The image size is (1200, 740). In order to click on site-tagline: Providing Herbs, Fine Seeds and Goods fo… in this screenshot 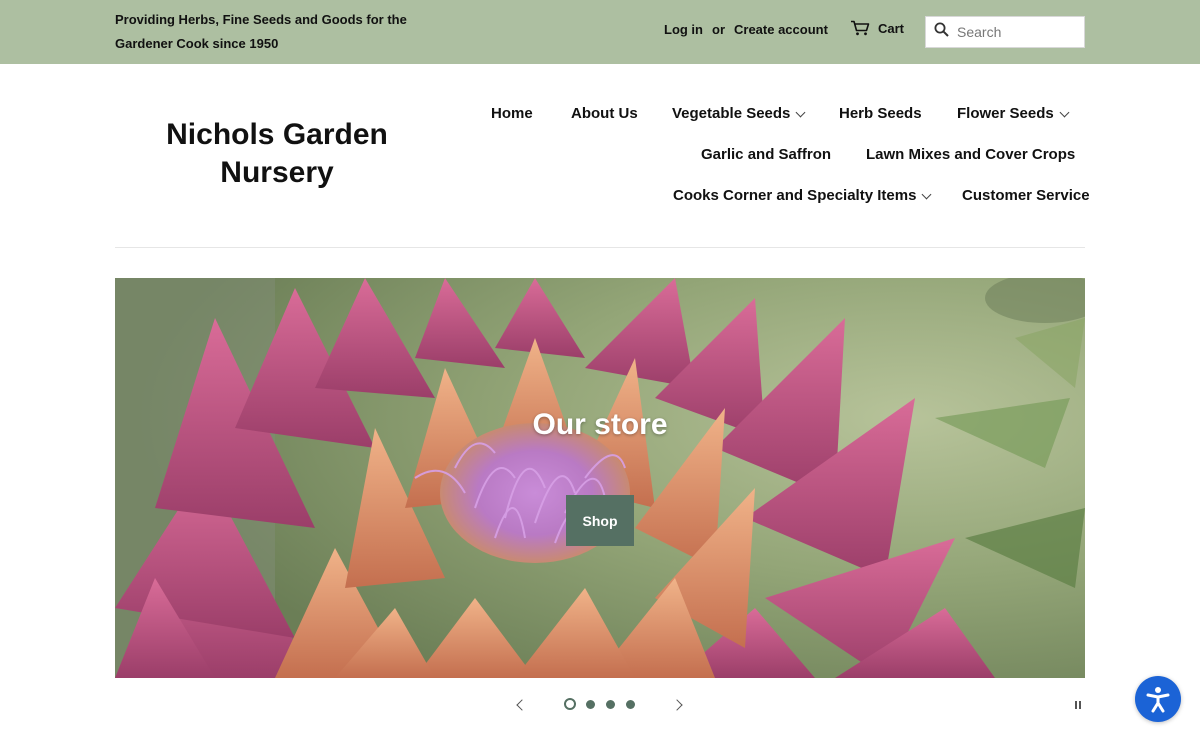, I will do `click(261, 31)`.